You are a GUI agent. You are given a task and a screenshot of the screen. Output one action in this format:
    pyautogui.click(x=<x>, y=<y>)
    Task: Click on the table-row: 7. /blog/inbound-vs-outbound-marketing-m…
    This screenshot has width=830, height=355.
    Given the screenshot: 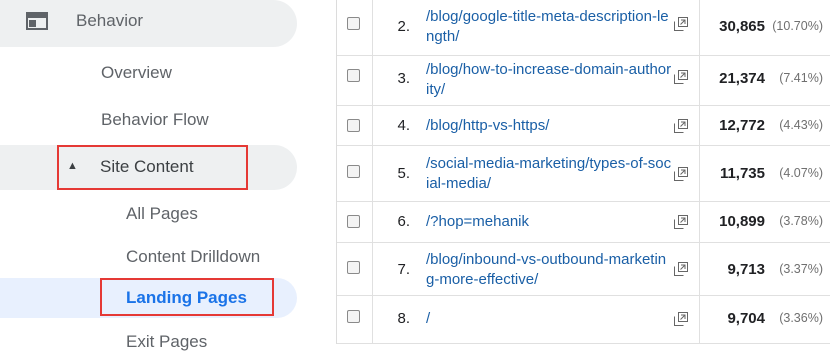 What is the action you would take?
    pyautogui.click(x=583, y=269)
    